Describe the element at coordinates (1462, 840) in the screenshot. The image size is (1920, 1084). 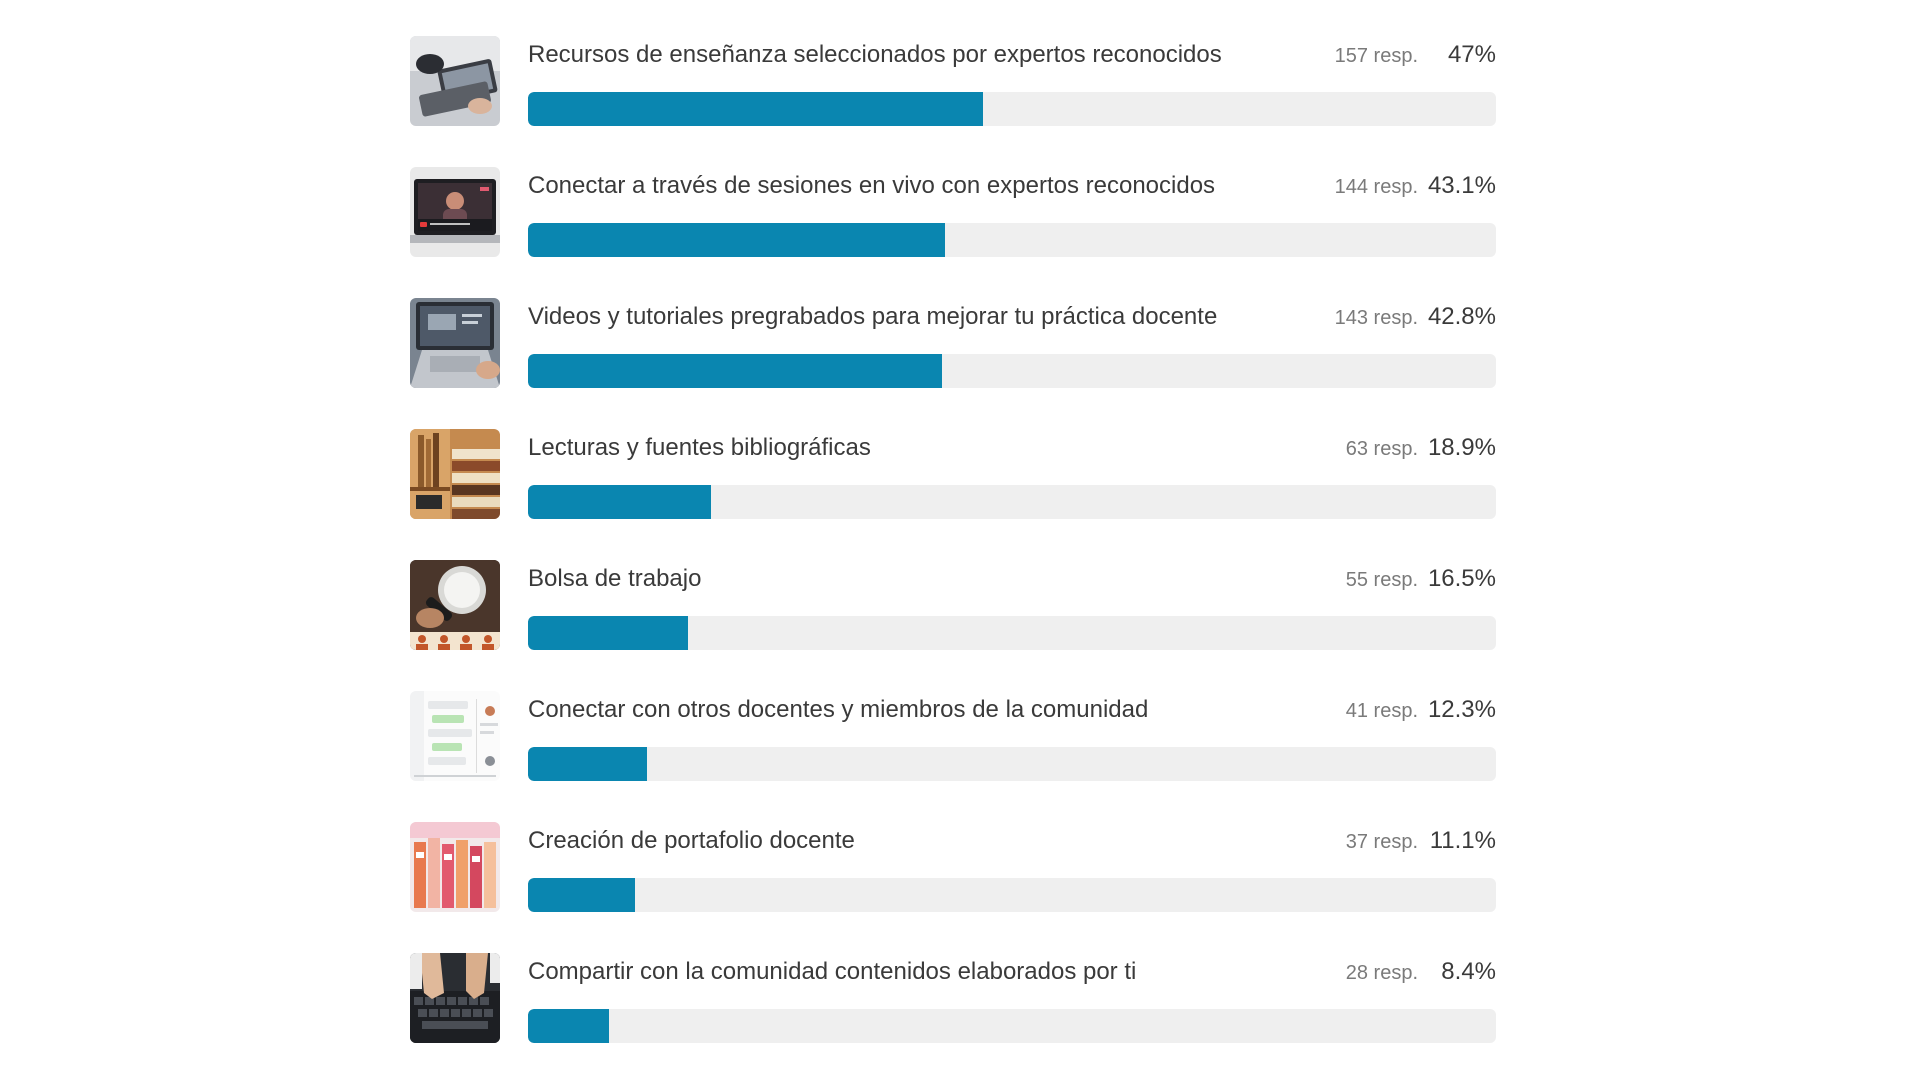
I see `response-percentage: 11.1%` at that location.